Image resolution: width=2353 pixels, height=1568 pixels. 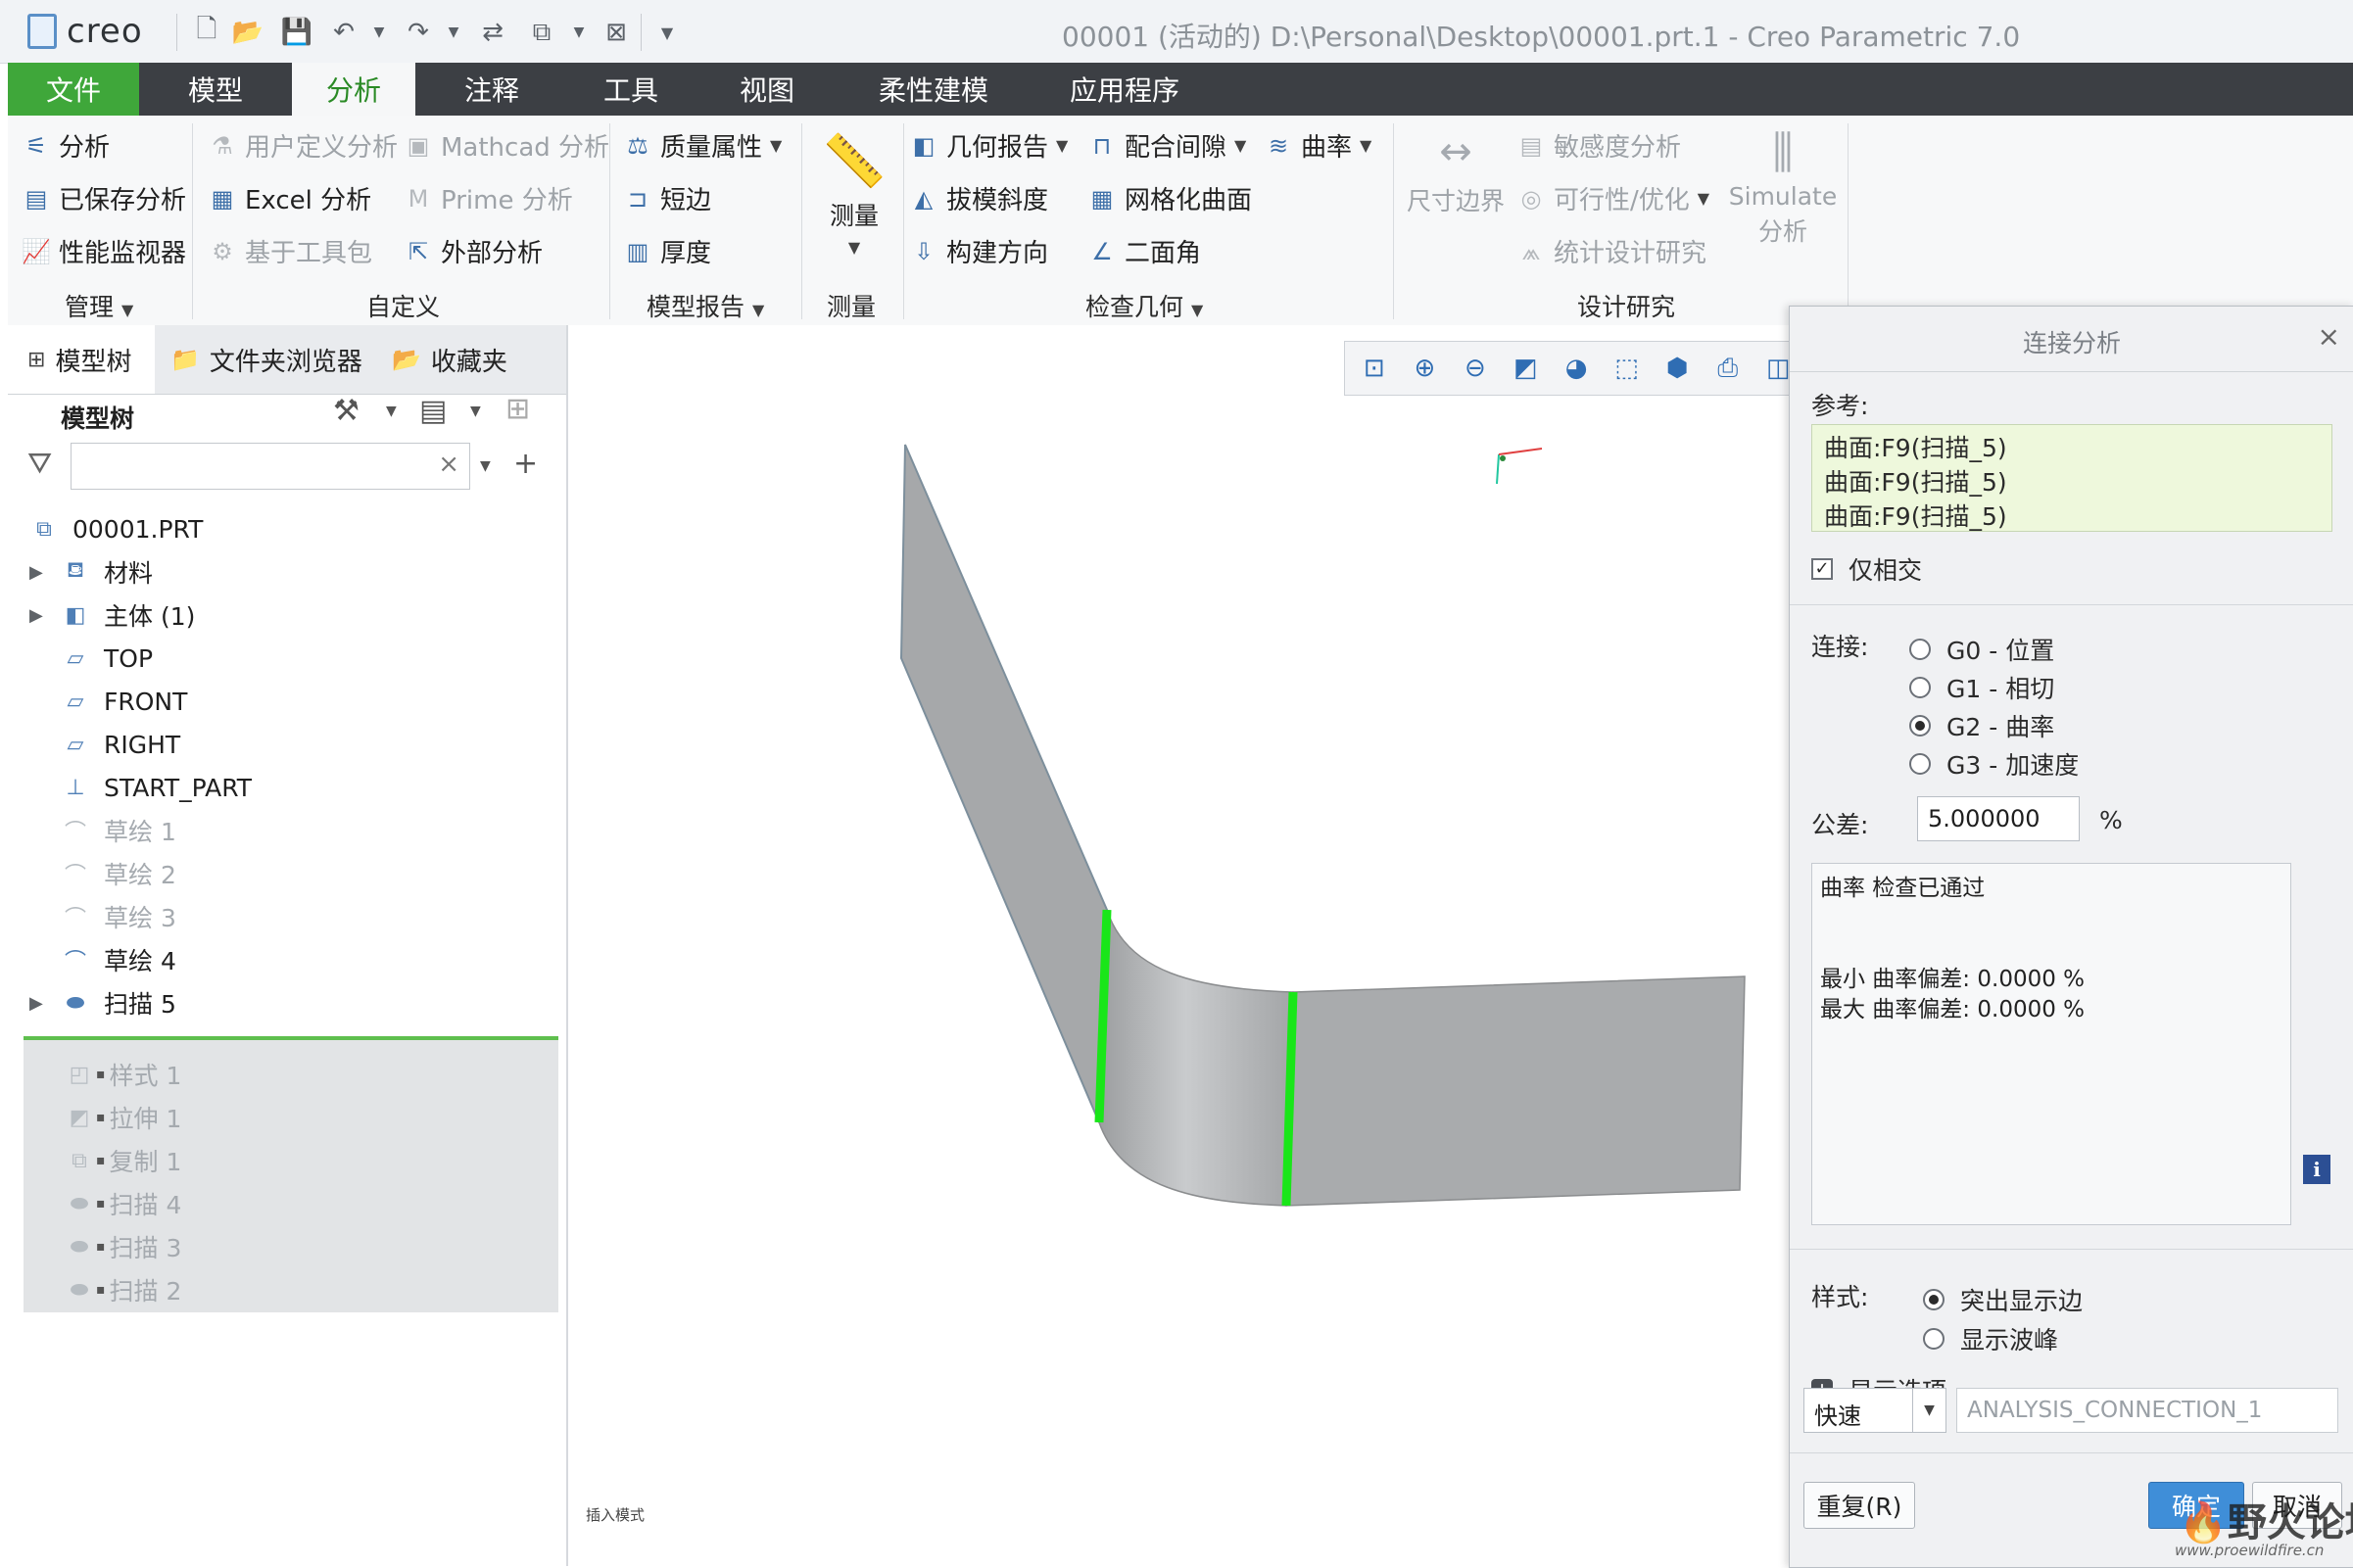 I want to click on connection-option-radio: G0 - 位置, so click(x=1981, y=650).